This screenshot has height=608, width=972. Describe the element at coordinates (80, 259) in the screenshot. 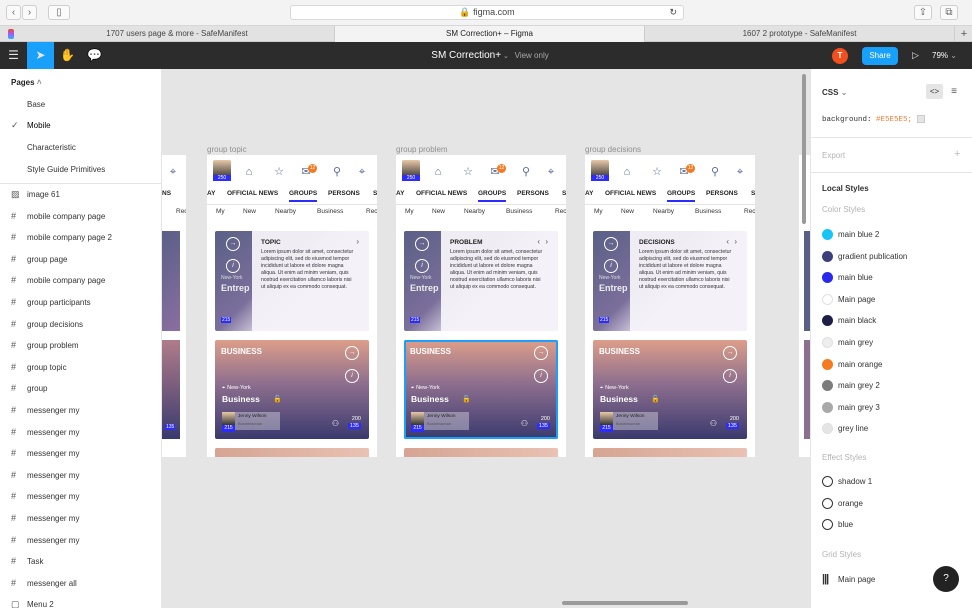

I see `layer-item: # group page` at that location.